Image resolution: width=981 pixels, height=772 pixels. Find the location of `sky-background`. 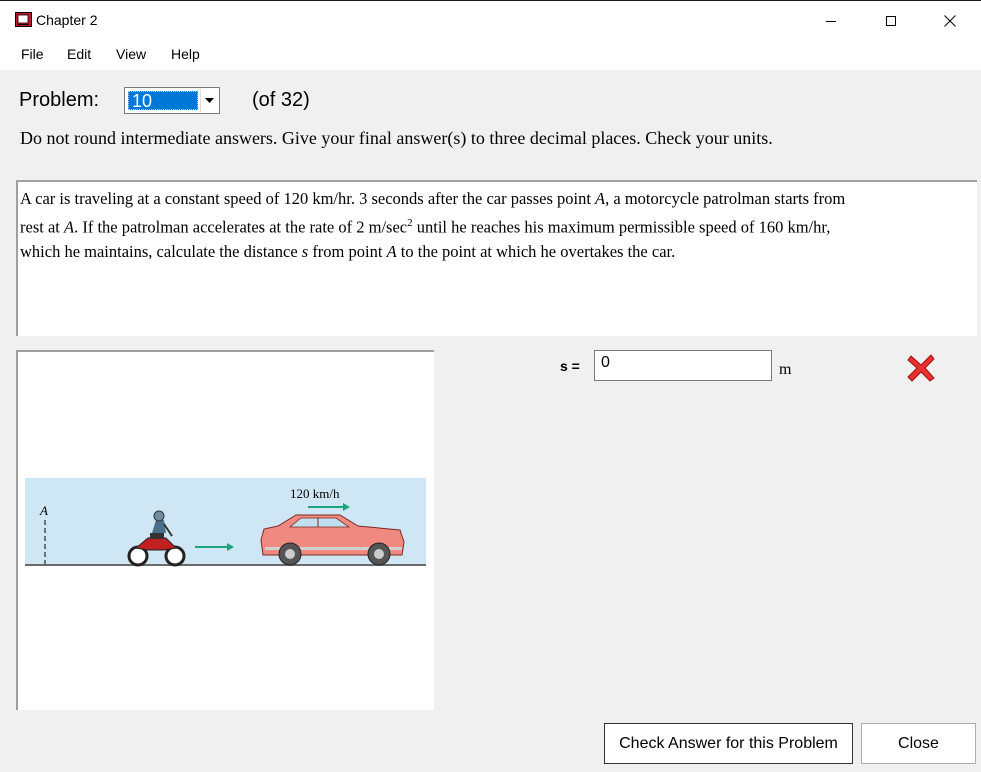

sky-background is located at coordinates (225, 524).